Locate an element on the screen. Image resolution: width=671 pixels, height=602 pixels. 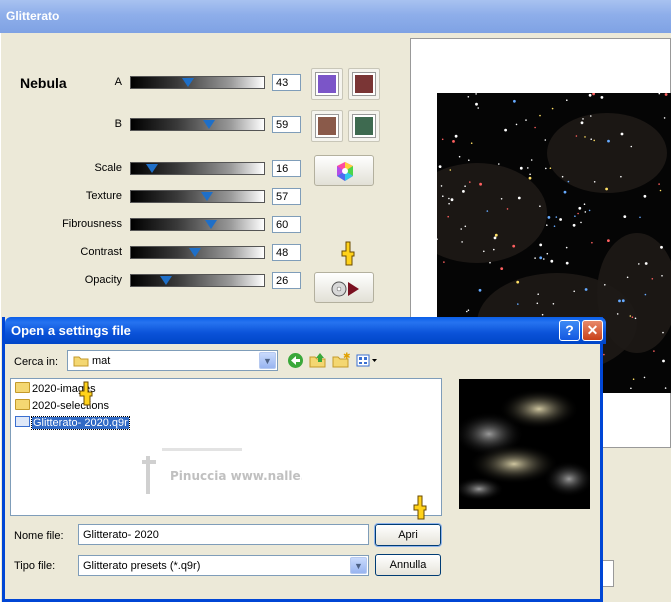
back-icon is located at coordinates (295, 361).